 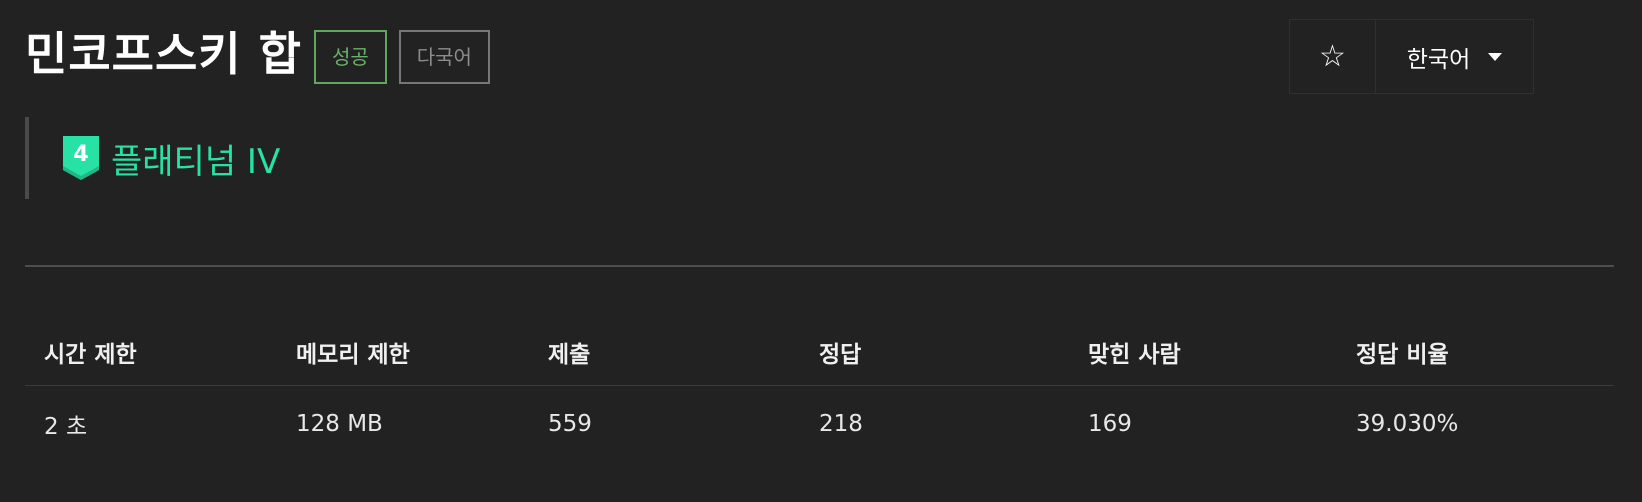 What do you see at coordinates (1402, 354) in the screenshot?
I see `header-accept-ratio: 정답 비율` at bounding box center [1402, 354].